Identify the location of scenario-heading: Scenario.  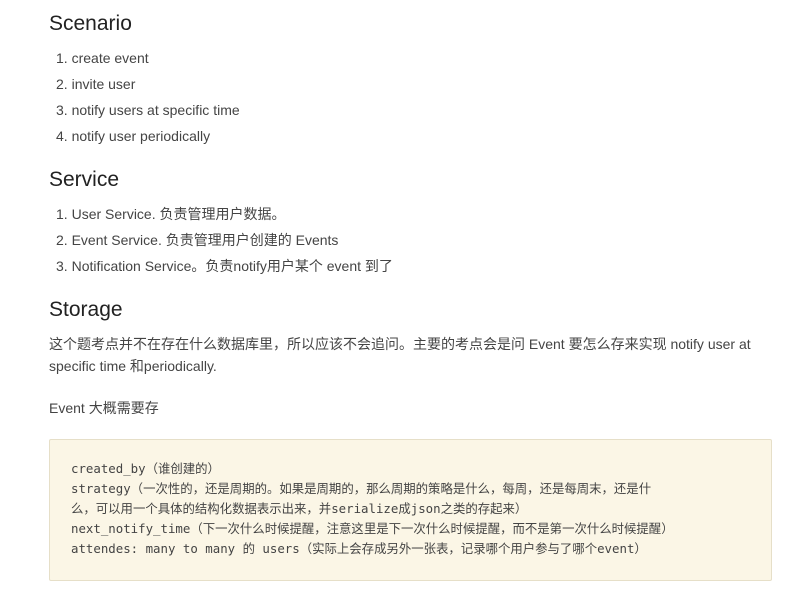
(90, 23).